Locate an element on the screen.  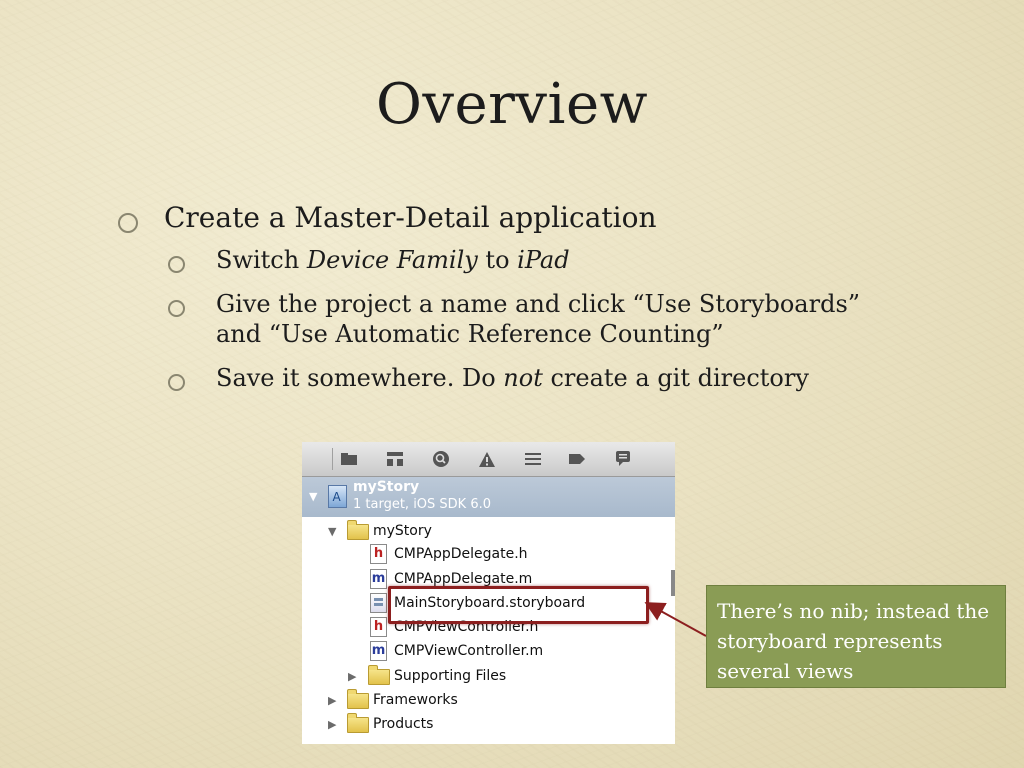
project-name: myStory is located at coordinates (386, 487).